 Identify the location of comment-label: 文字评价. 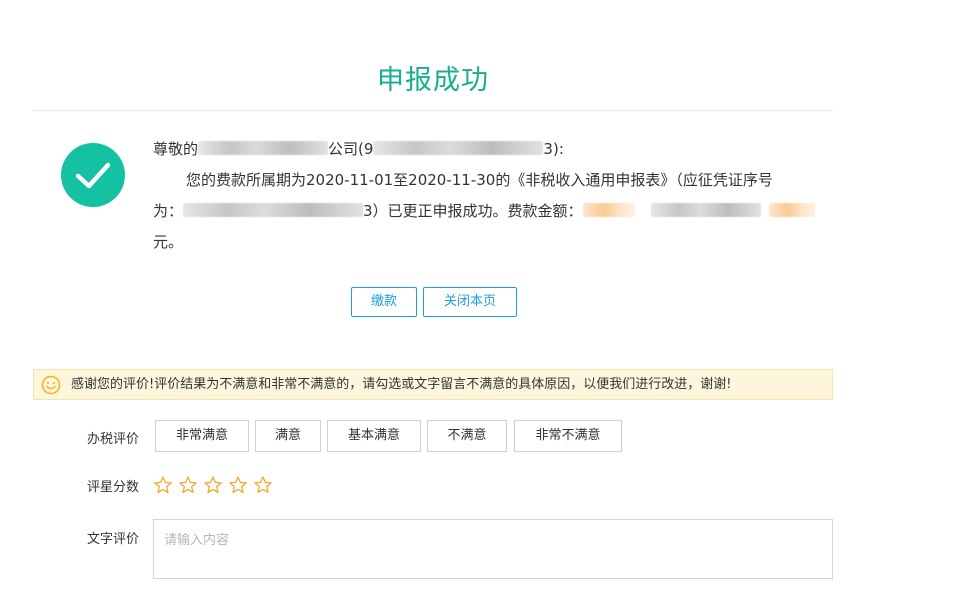
(113, 539).